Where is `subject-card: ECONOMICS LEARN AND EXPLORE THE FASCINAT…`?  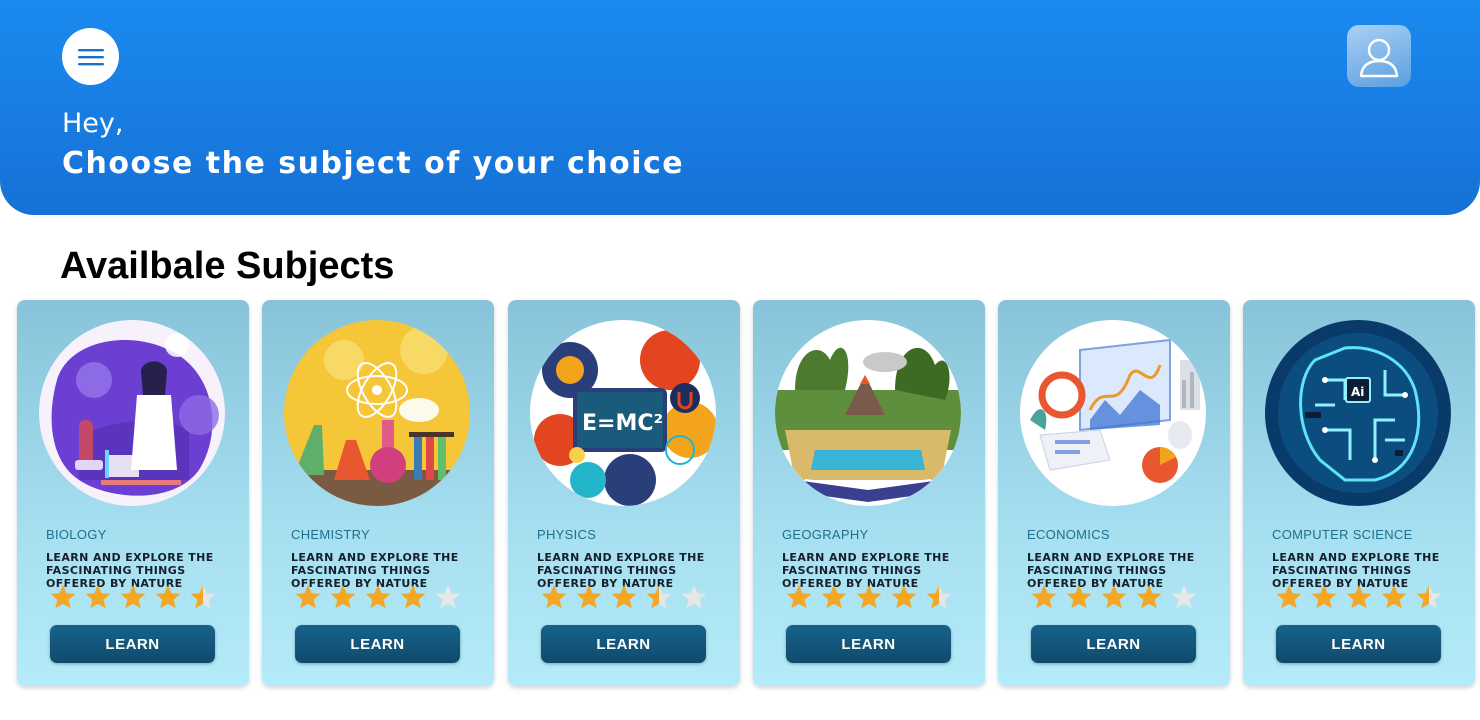
subject-card: ECONOMICS LEARN AND EXPLORE THE FASCINAT… is located at coordinates (1114, 493).